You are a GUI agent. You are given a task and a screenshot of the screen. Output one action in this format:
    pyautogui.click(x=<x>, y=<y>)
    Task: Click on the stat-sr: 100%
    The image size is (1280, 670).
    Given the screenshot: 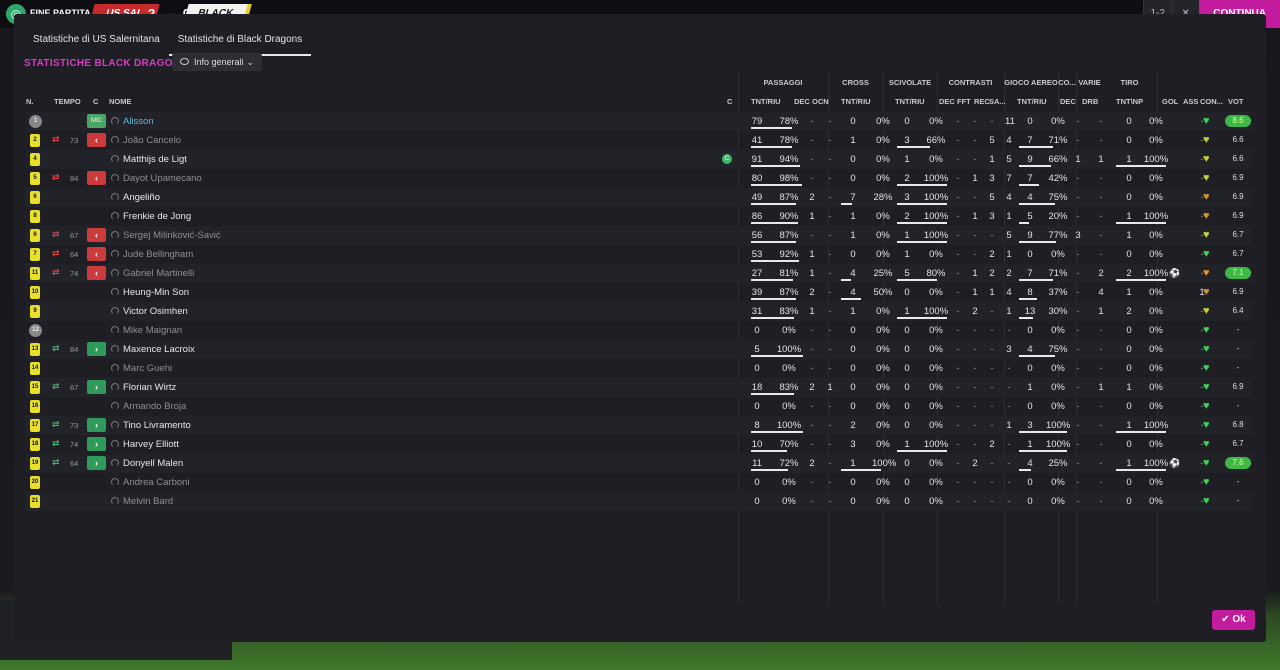 What is the action you would take?
    pyautogui.click(x=936, y=444)
    